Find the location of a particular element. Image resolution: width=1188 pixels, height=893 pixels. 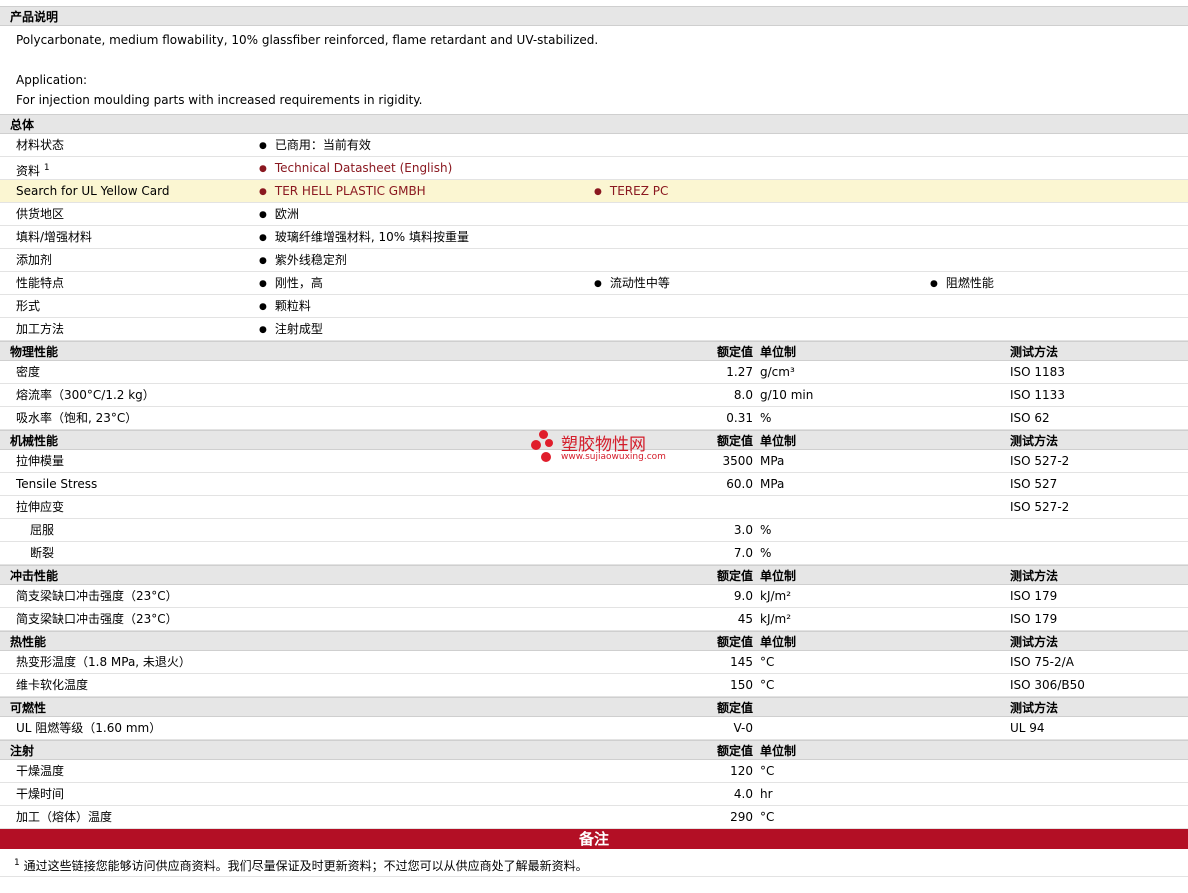

property-label: 加工（熔体）温度 is located at coordinates (64, 817).